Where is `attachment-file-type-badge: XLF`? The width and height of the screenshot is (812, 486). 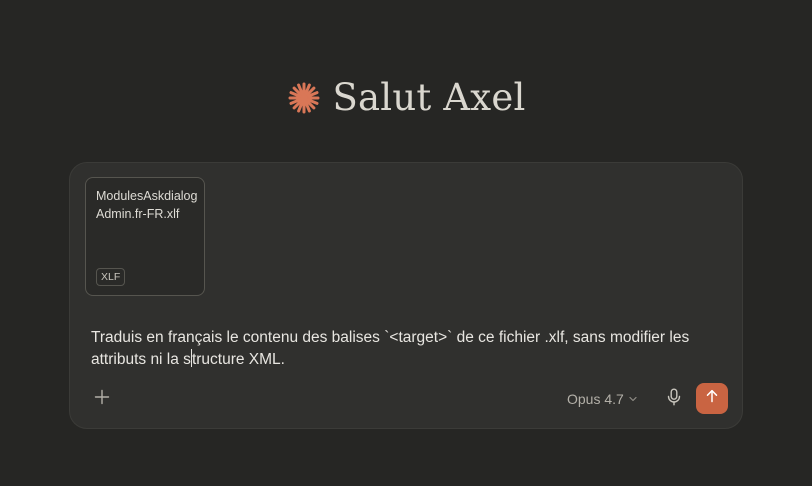
attachment-file-type-badge: XLF is located at coordinates (111, 277).